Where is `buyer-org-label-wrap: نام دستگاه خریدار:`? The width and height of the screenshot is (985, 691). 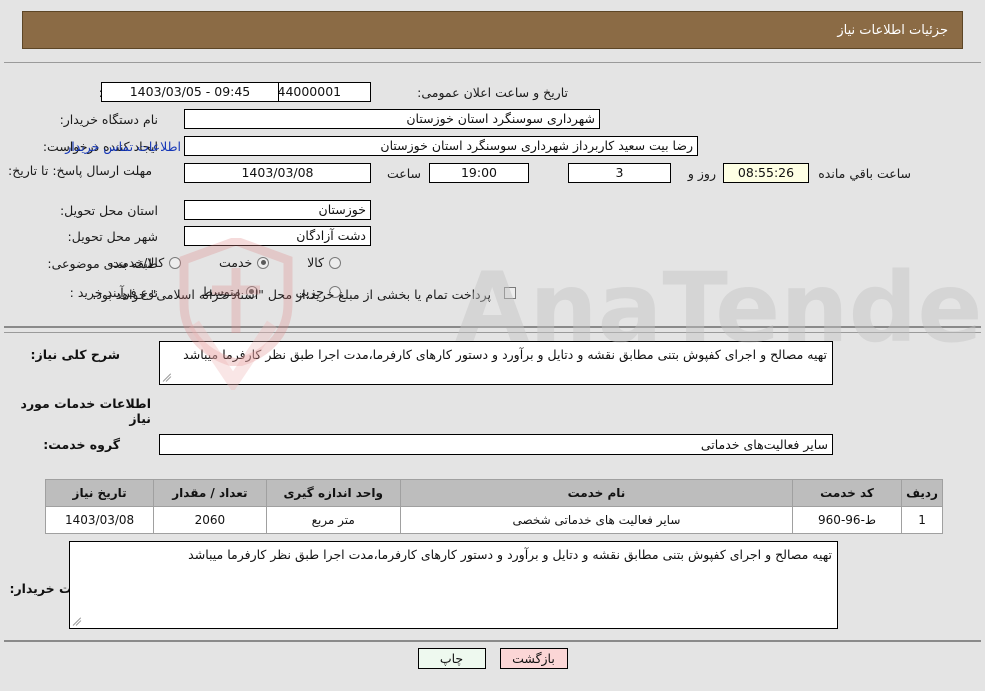 buyer-org-label-wrap: نام دستگاه خریدار: is located at coordinates (109, 120).